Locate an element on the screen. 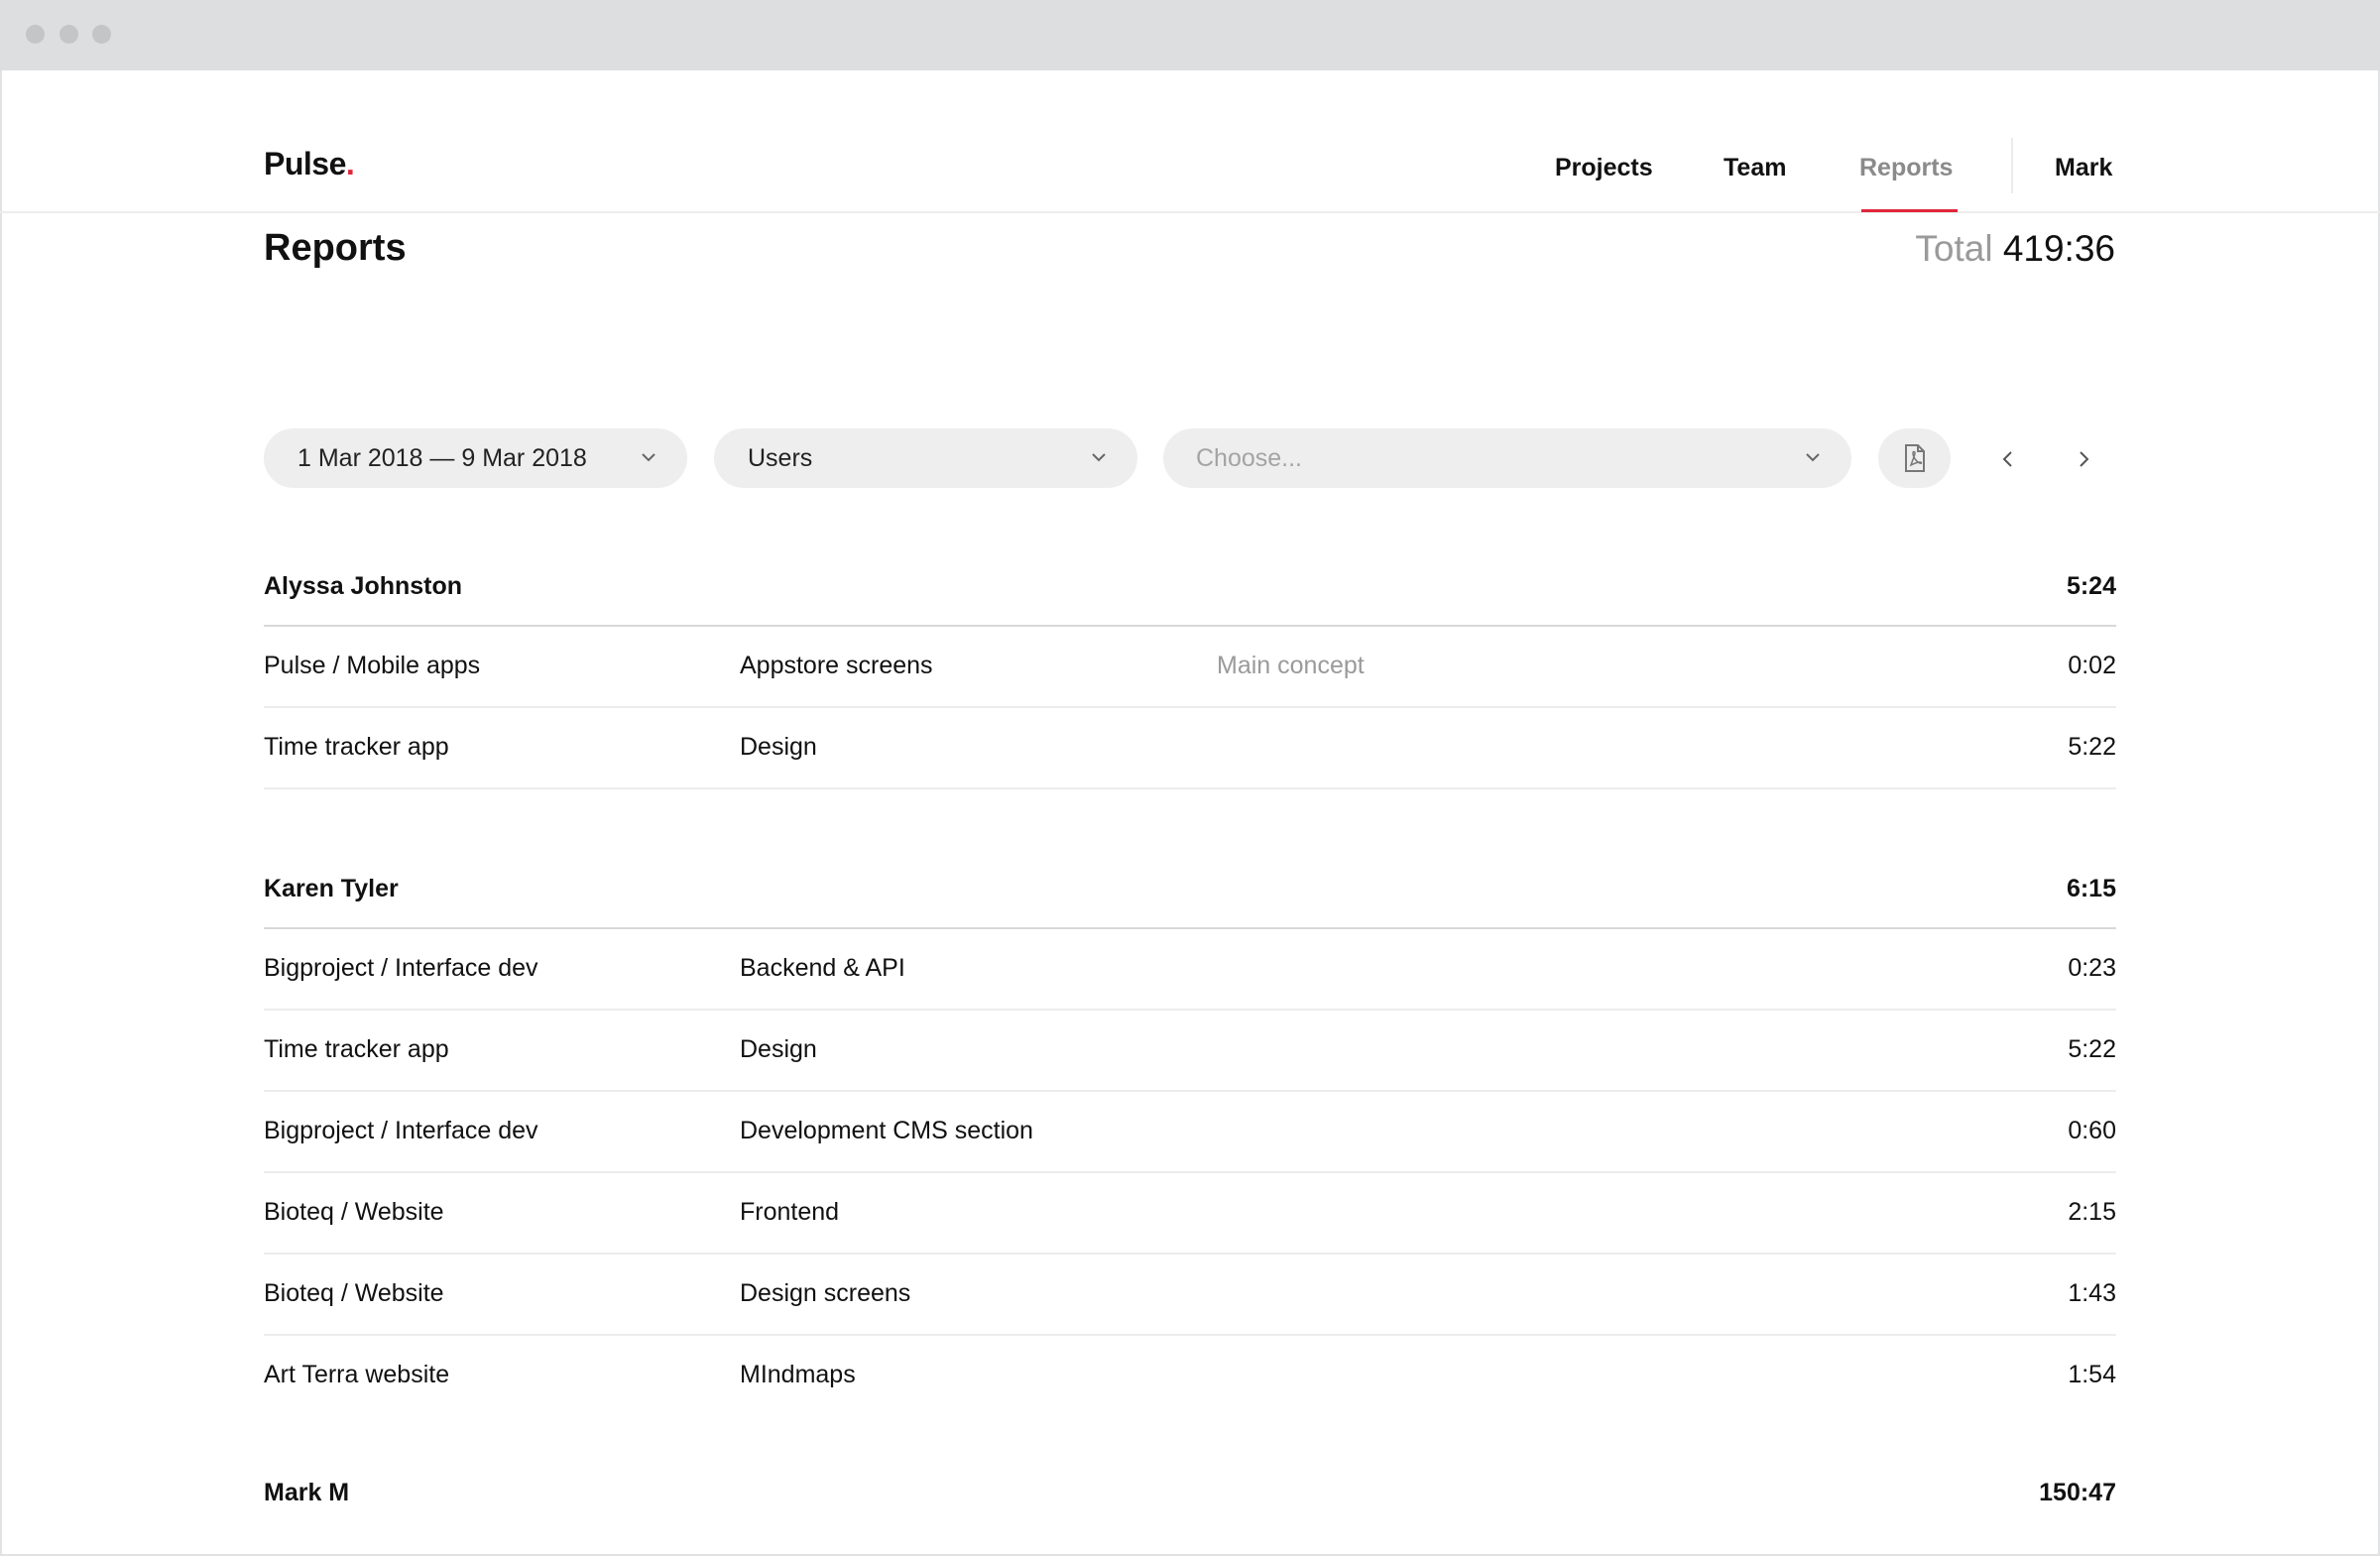 This screenshot has width=2380, height=1556. date-range-value: 1 Mar 2018 — 9 Mar 2018 is located at coordinates (442, 458).